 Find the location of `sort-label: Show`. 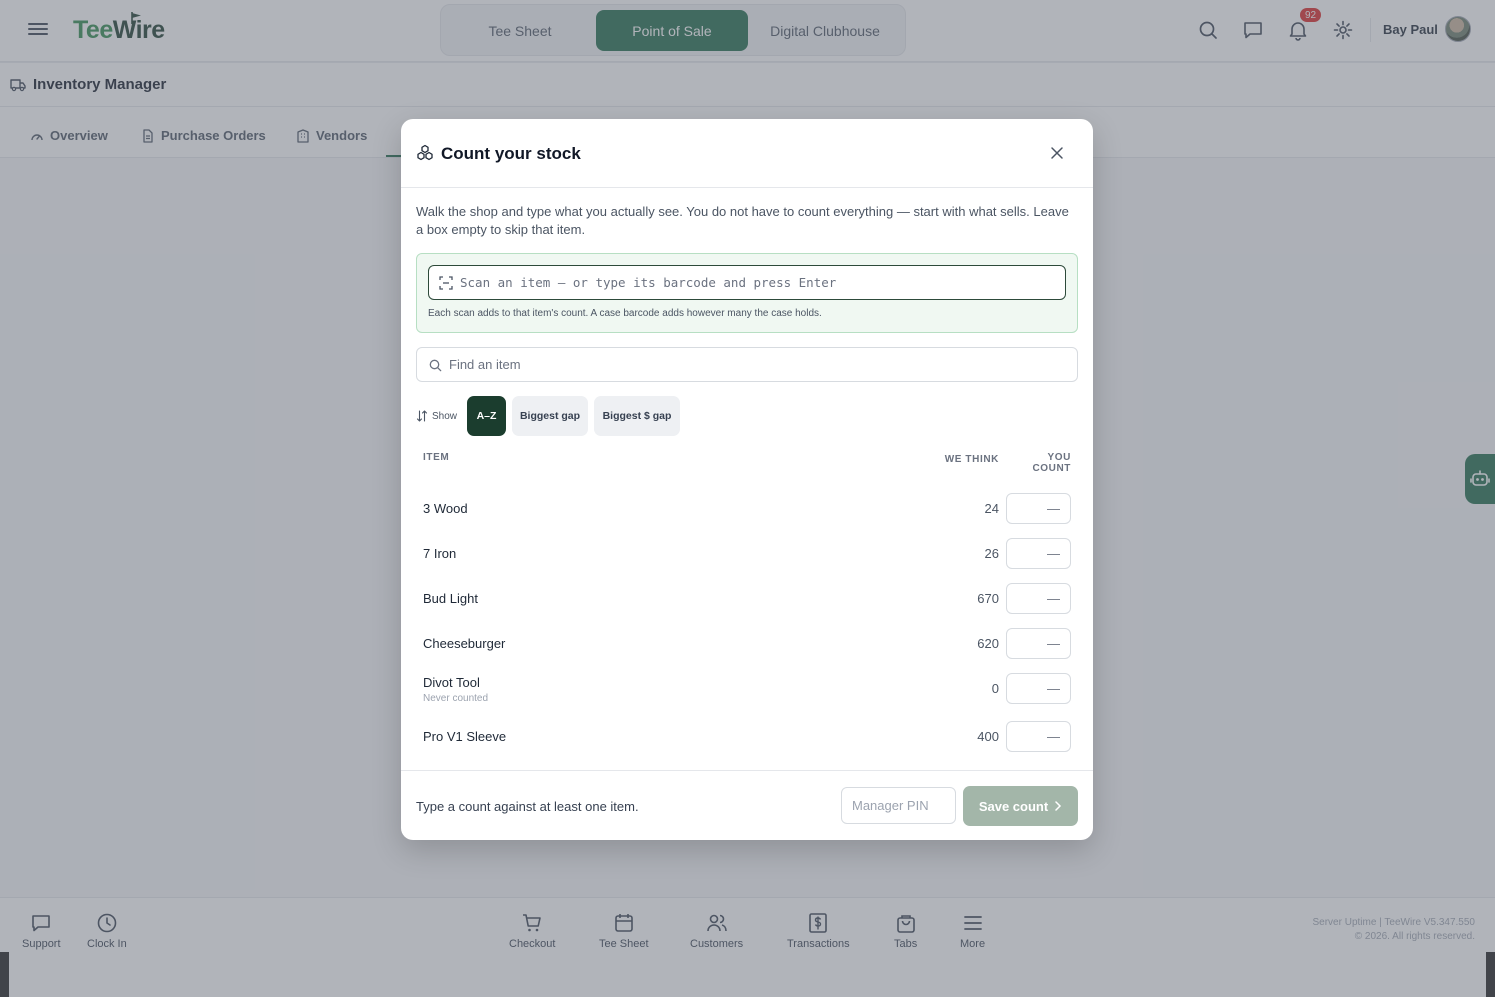

sort-label: Show is located at coordinates (436, 416).